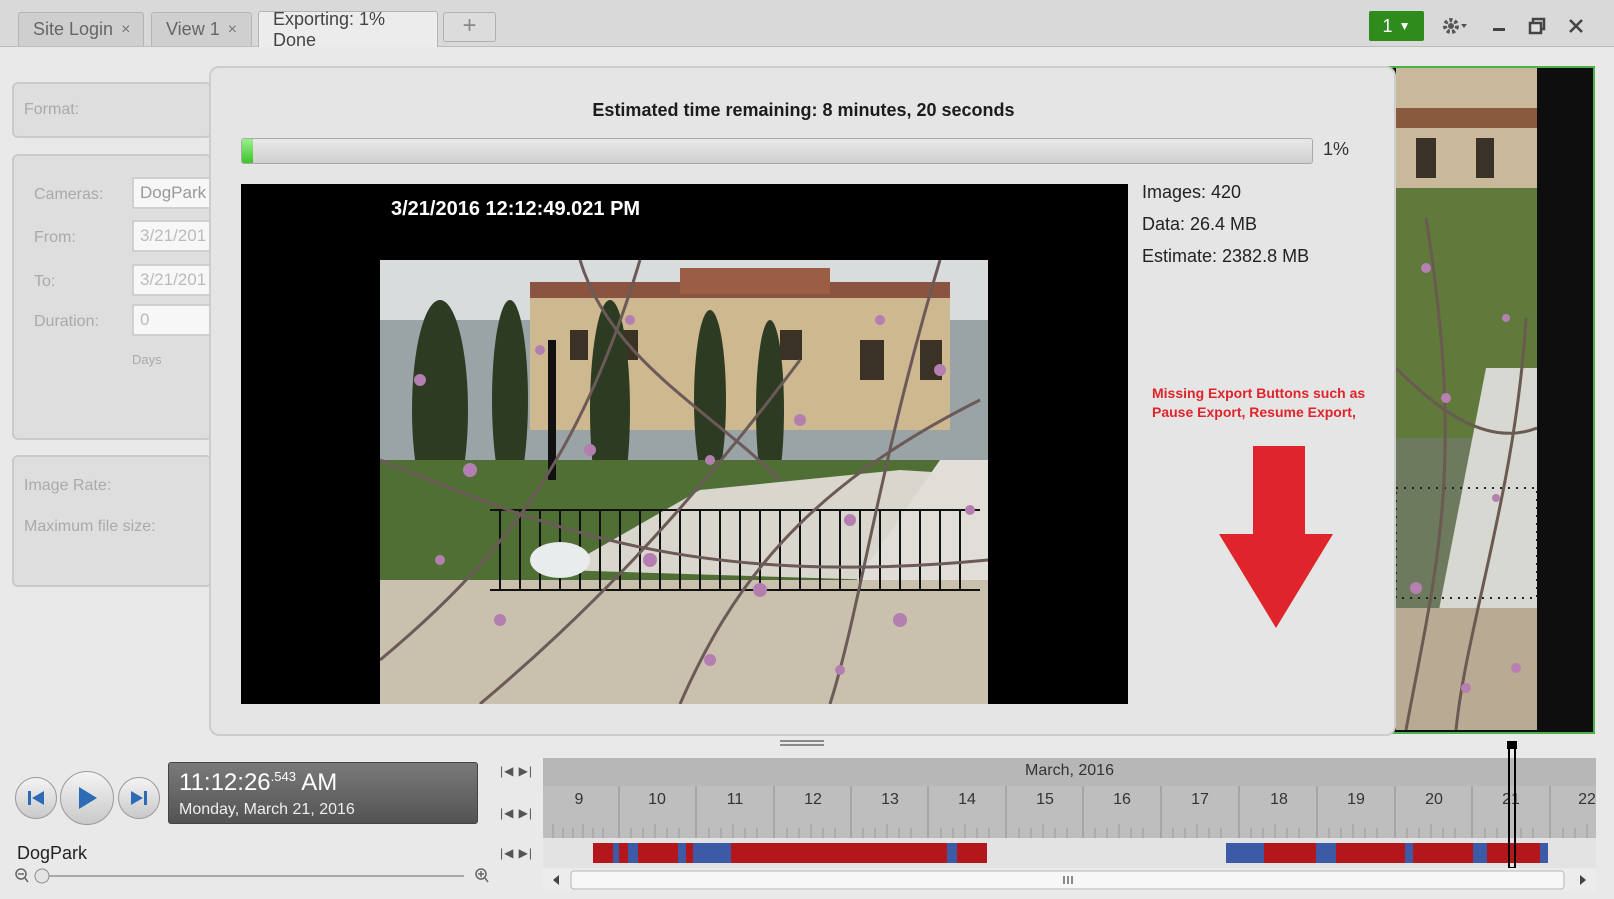 The width and height of the screenshot is (1614, 899). I want to click on timeline-tick-marks, so click(1070, 812).